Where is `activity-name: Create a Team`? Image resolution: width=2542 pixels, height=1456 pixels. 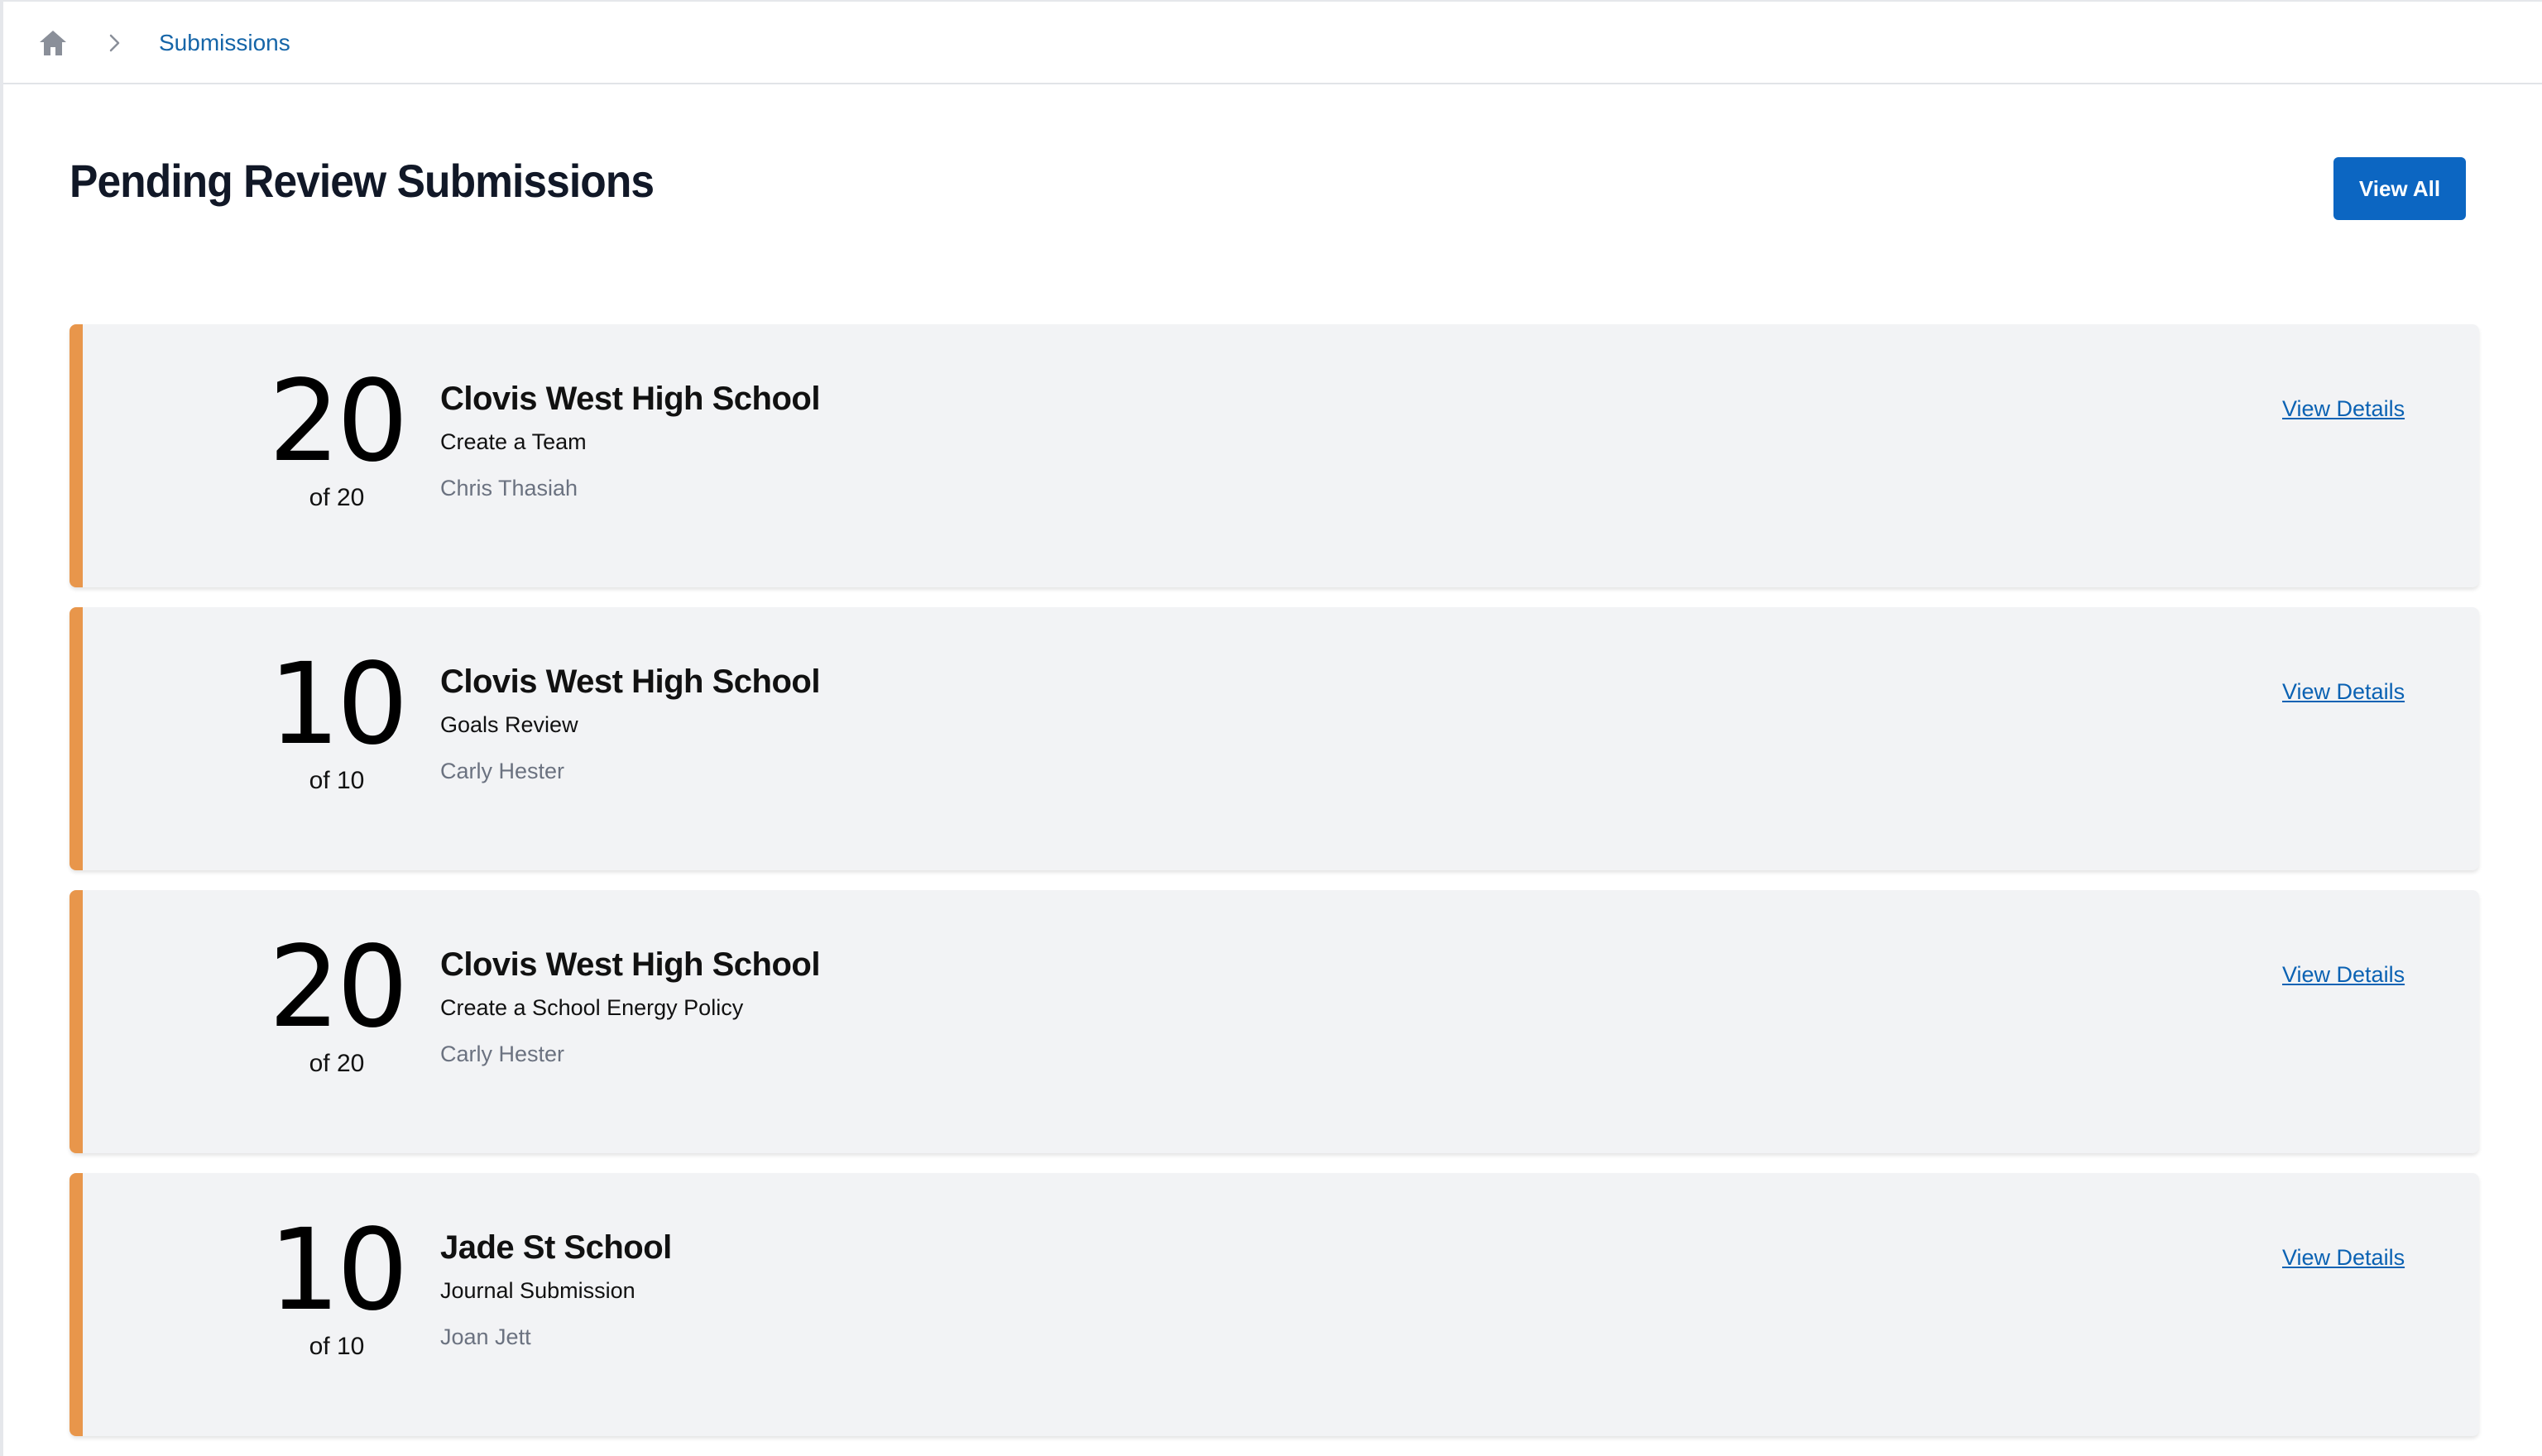
activity-name: Create a Team is located at coordinates (514, 441).